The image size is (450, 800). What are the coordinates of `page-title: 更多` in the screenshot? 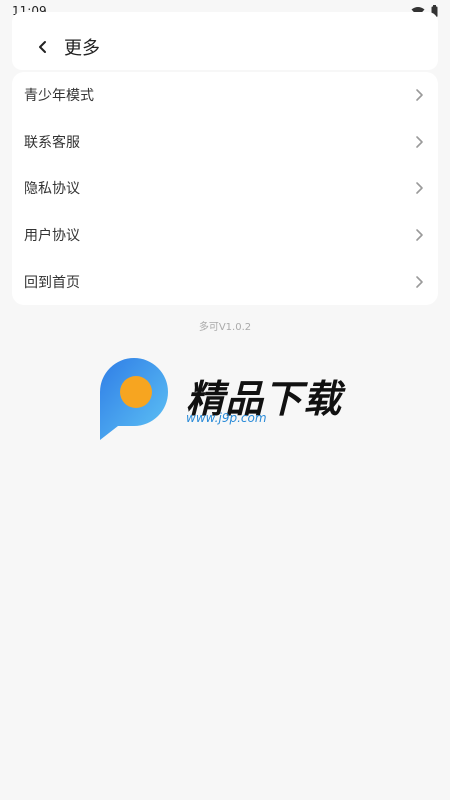 It's located at (82, 48).